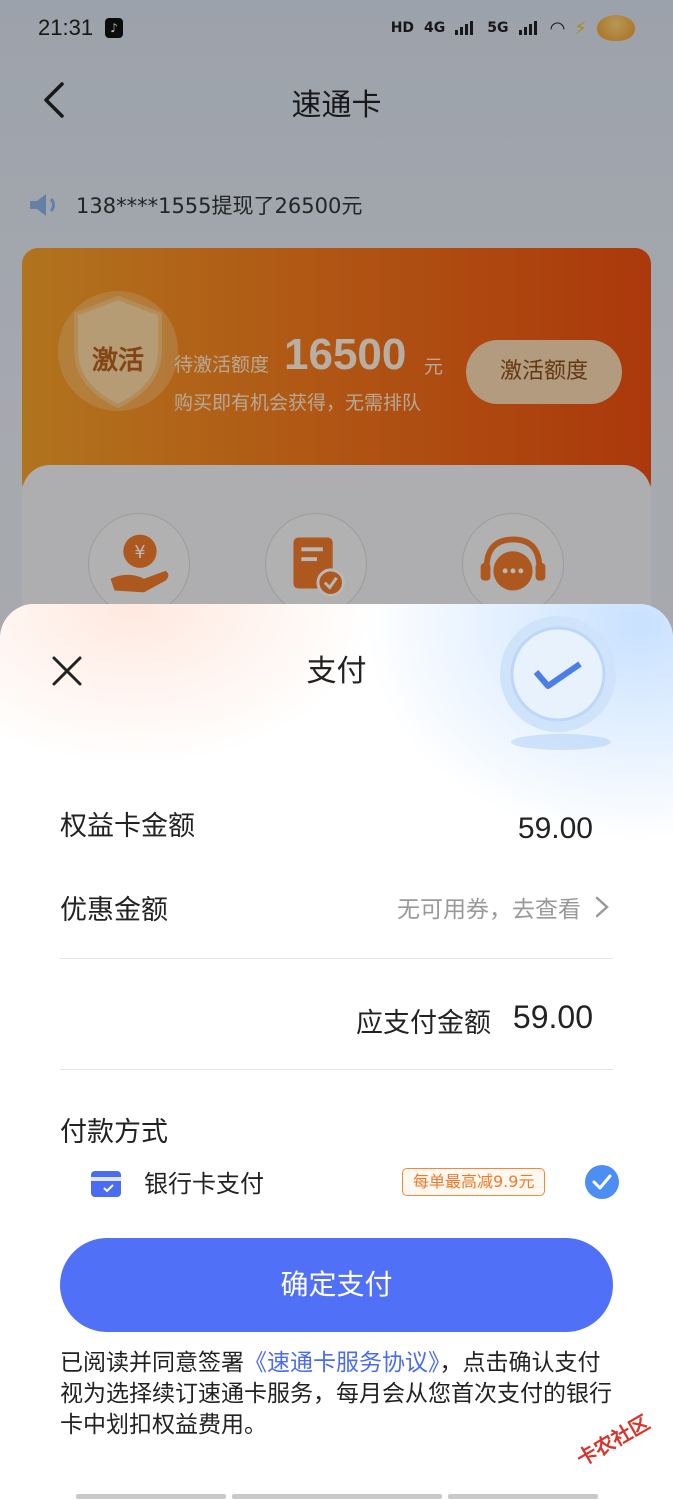  I want to click on card-amount-label: 权益卡金额, so click(127, 826).